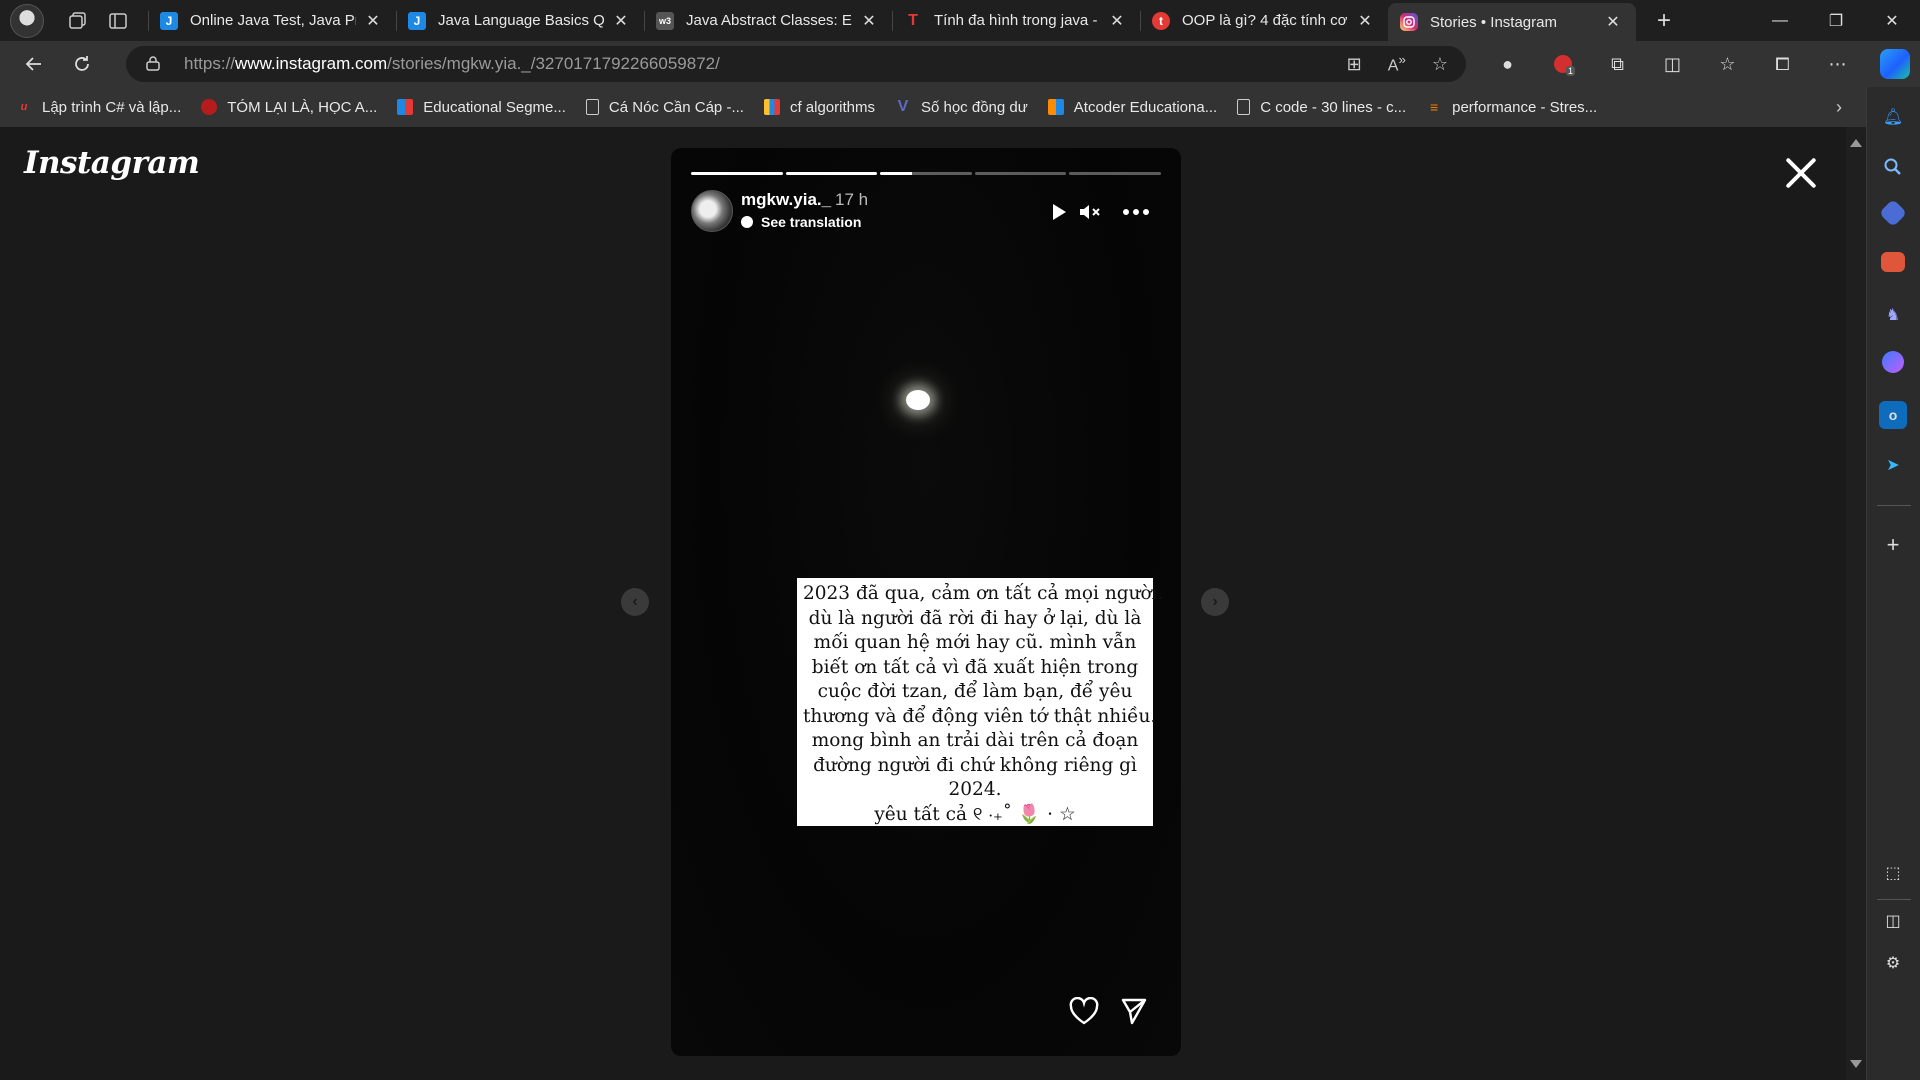 The image size is (1920, 1080). I want to click on topdev-icon: t, so click(1161, 20).